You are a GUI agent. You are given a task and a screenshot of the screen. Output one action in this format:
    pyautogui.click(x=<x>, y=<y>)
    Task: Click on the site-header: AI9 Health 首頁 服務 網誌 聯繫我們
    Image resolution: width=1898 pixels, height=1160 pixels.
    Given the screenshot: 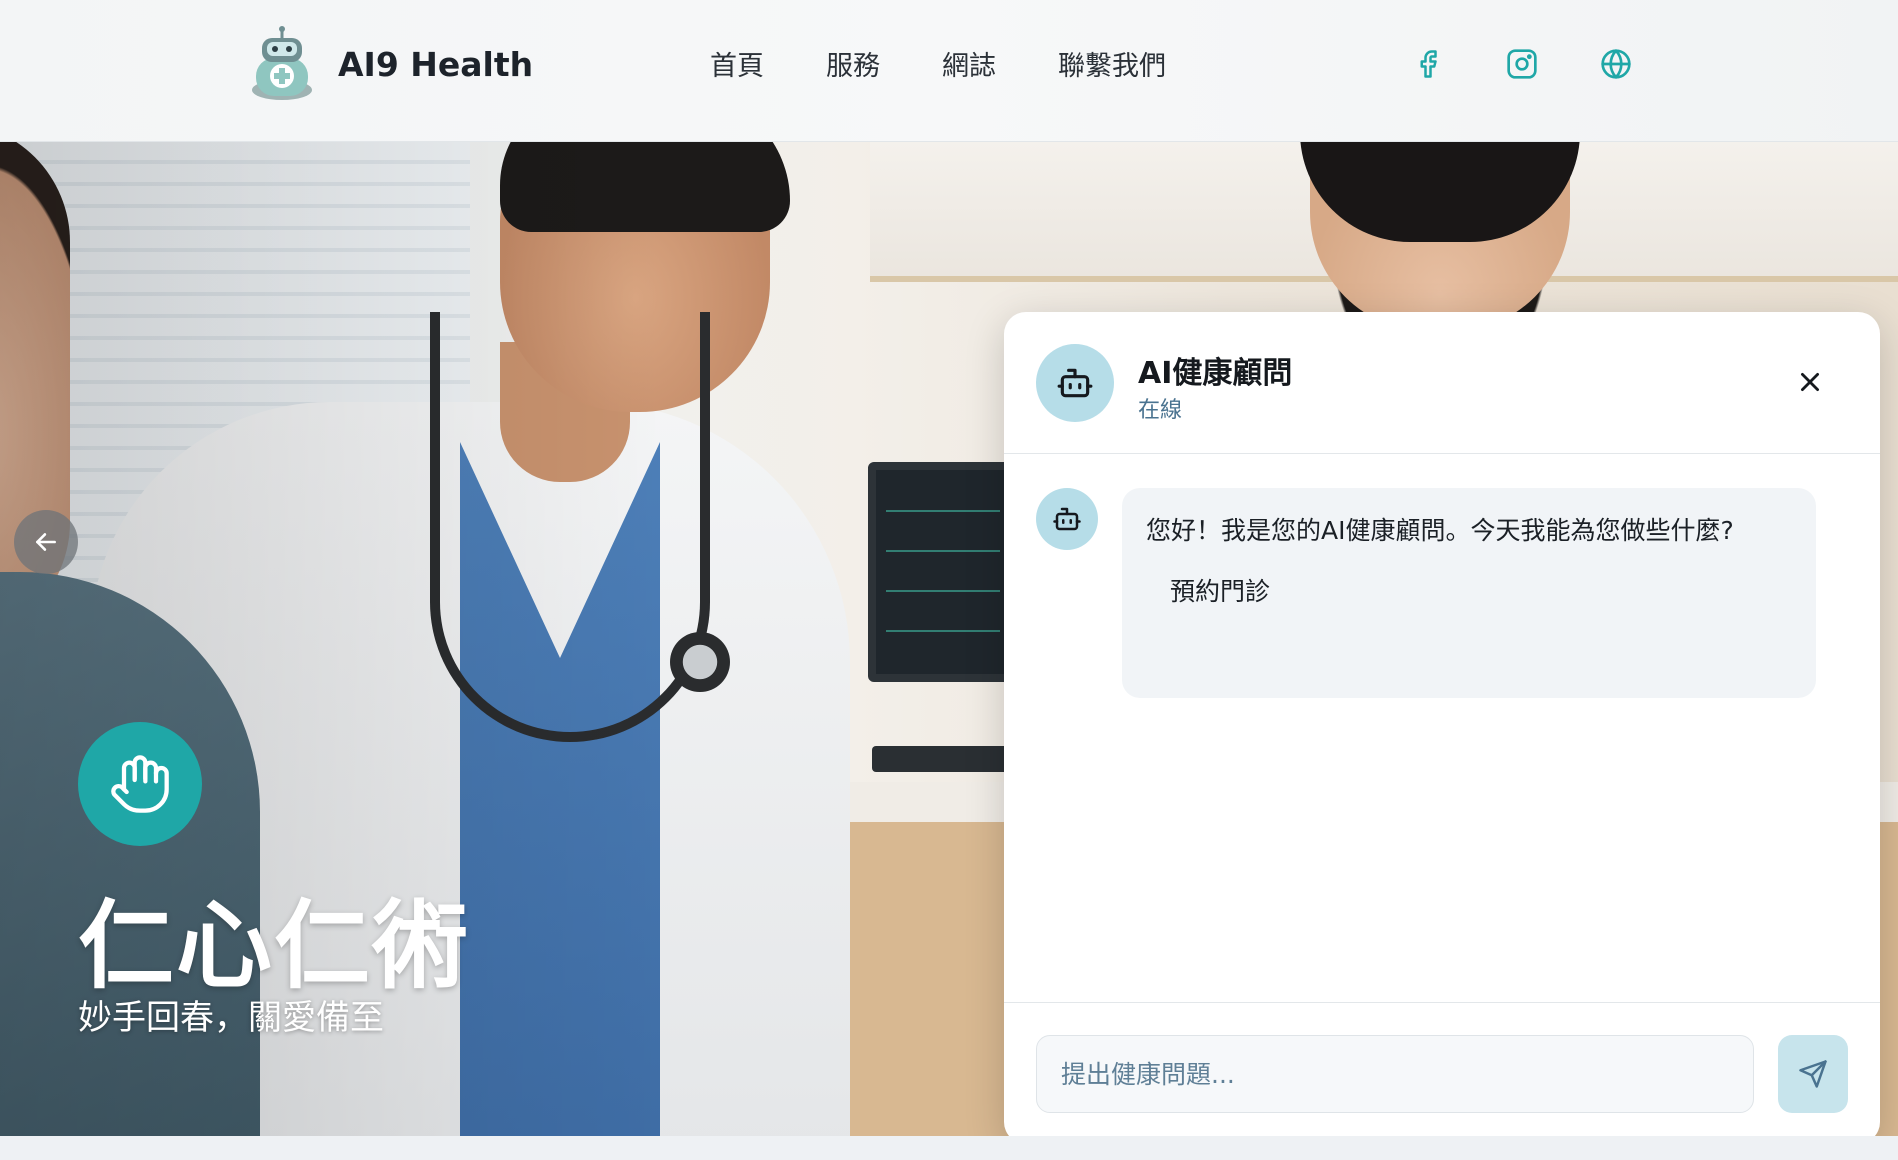 What is the action you would take?
    pyautogui.click(x=949, y=71)
    